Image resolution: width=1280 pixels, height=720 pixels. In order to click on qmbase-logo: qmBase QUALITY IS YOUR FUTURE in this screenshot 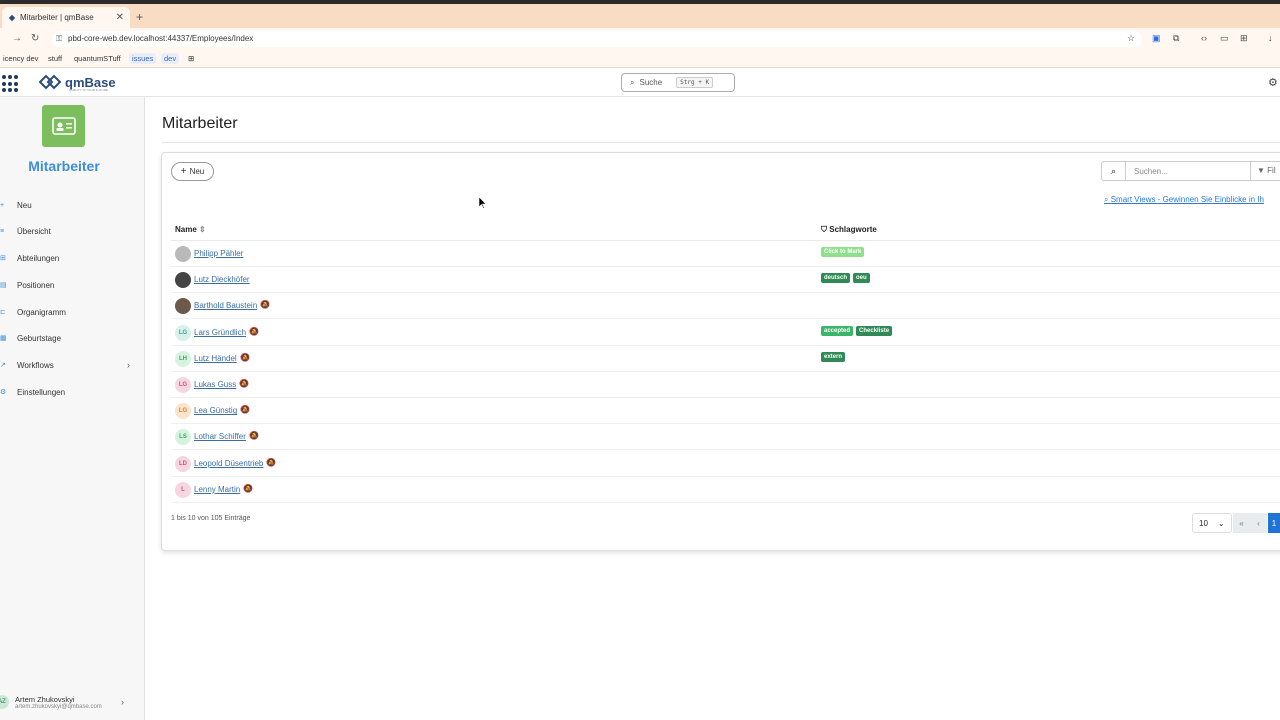, I will do `click(77, 83)`.